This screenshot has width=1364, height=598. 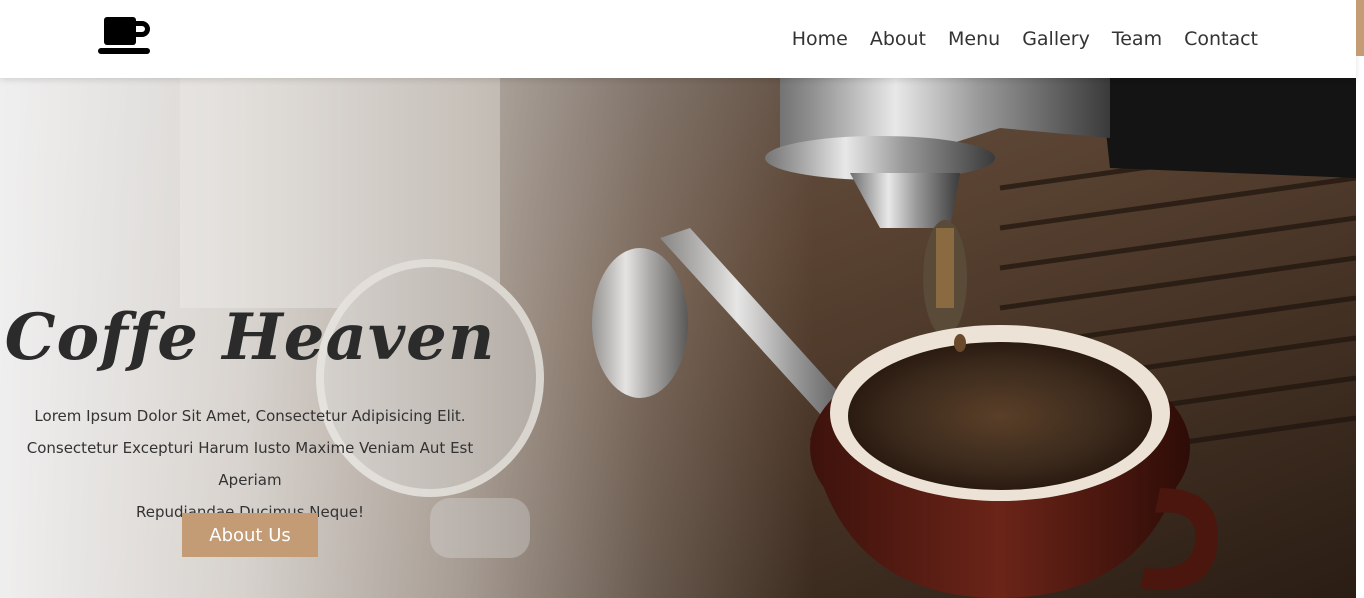 What do you see at coordinates (1360, 28) in the screenshot?
I see `scrollbar-thumb` at bounding box center [1360, 28].